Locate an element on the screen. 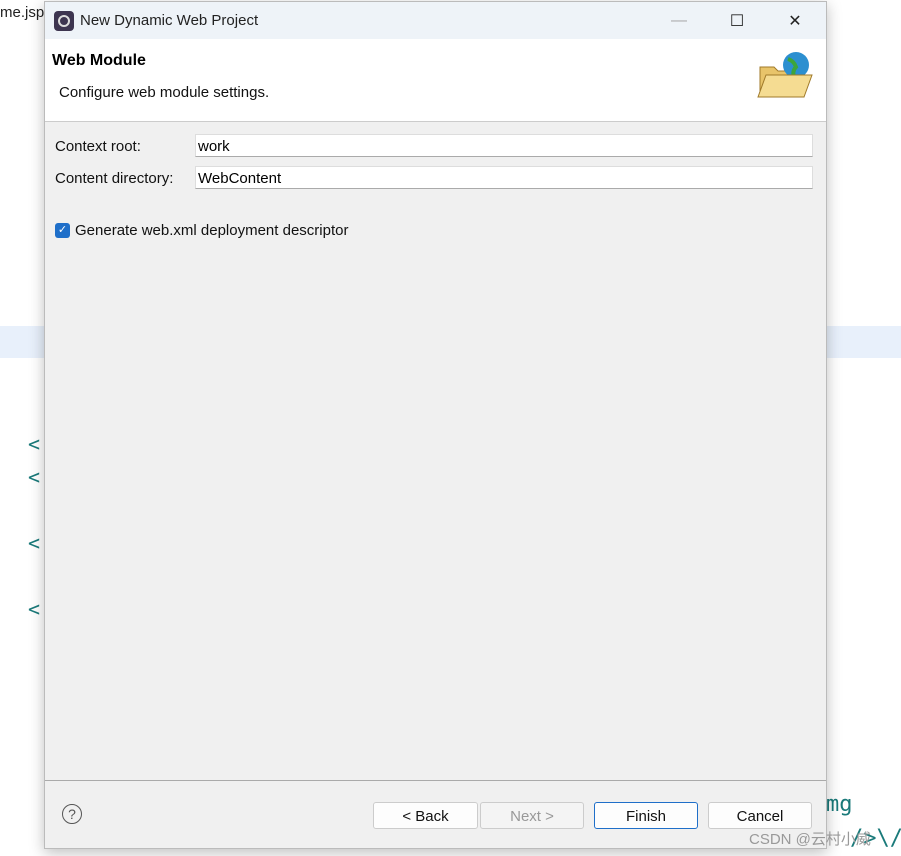 The width and height of the screenshot is (901, 856). divider is located at coordinates (435, 780).